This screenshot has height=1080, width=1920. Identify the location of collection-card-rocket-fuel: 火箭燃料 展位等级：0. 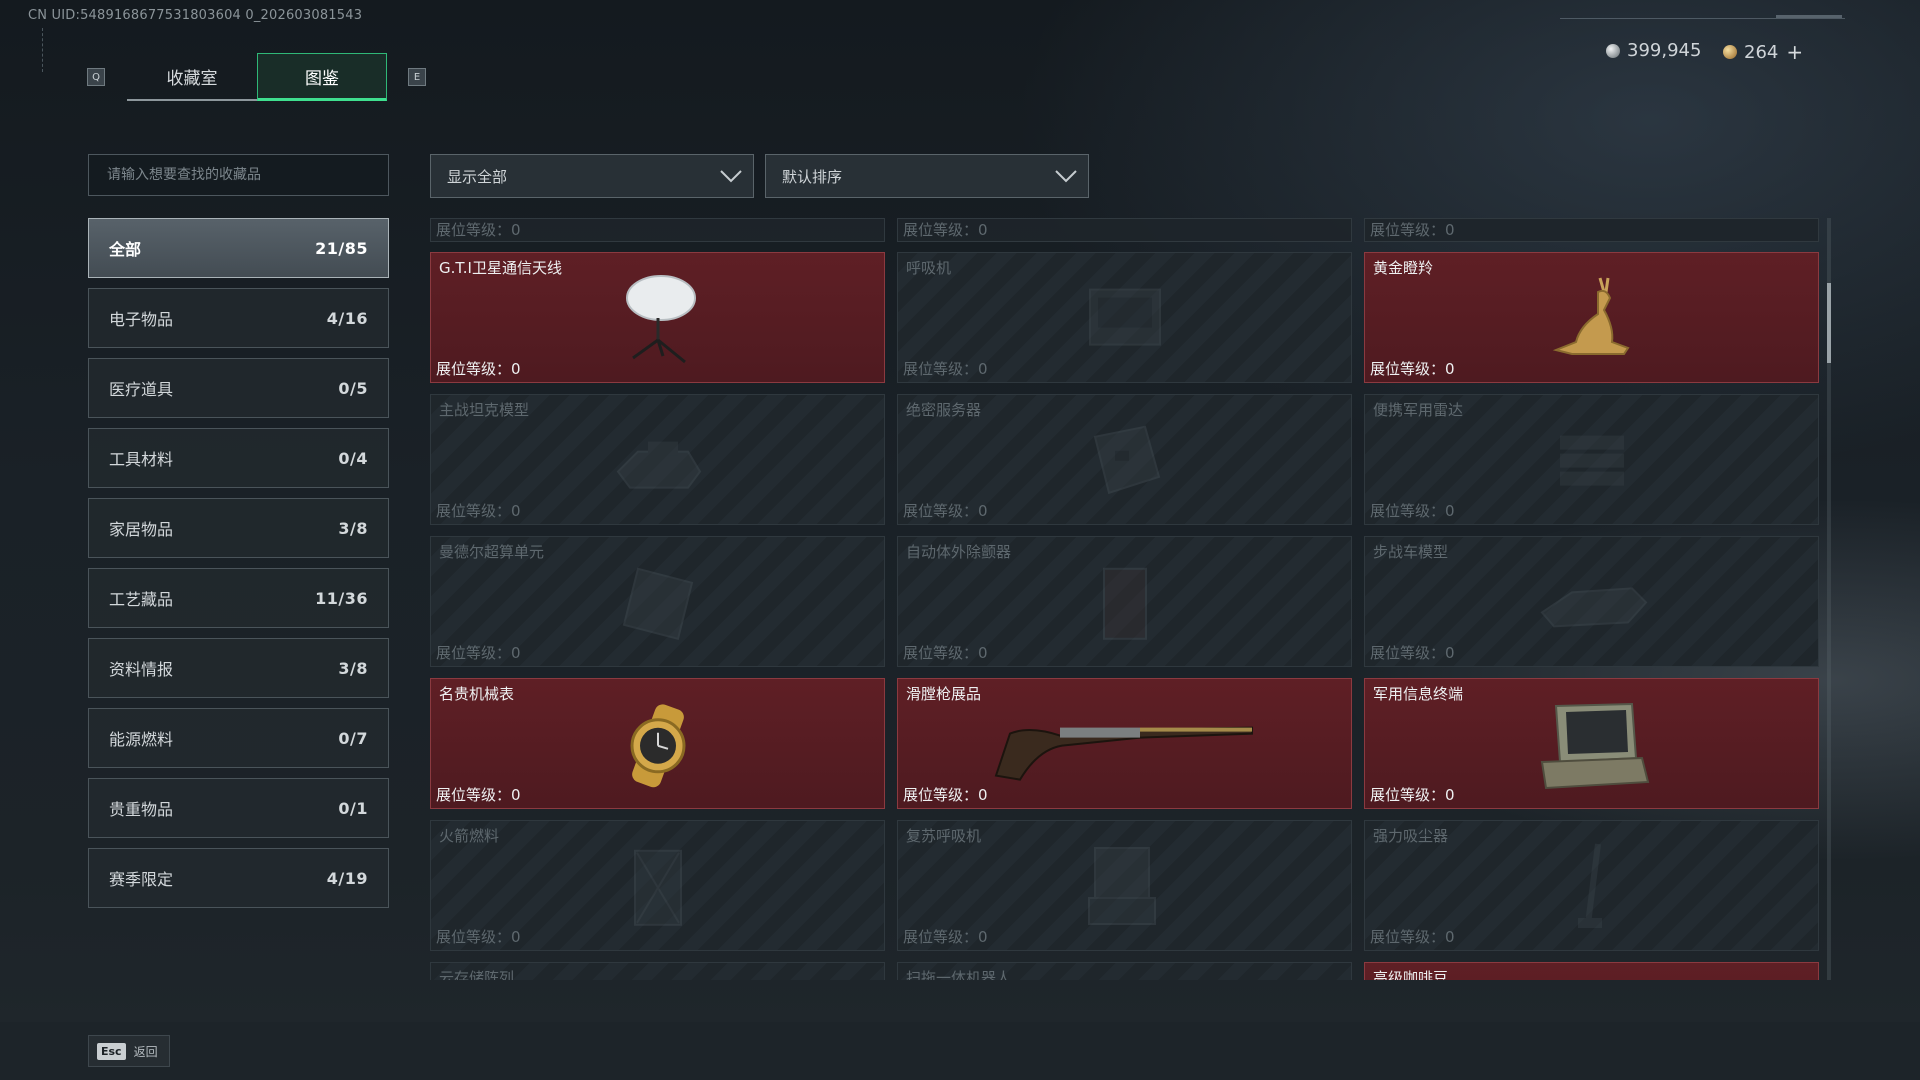
(657, 885).